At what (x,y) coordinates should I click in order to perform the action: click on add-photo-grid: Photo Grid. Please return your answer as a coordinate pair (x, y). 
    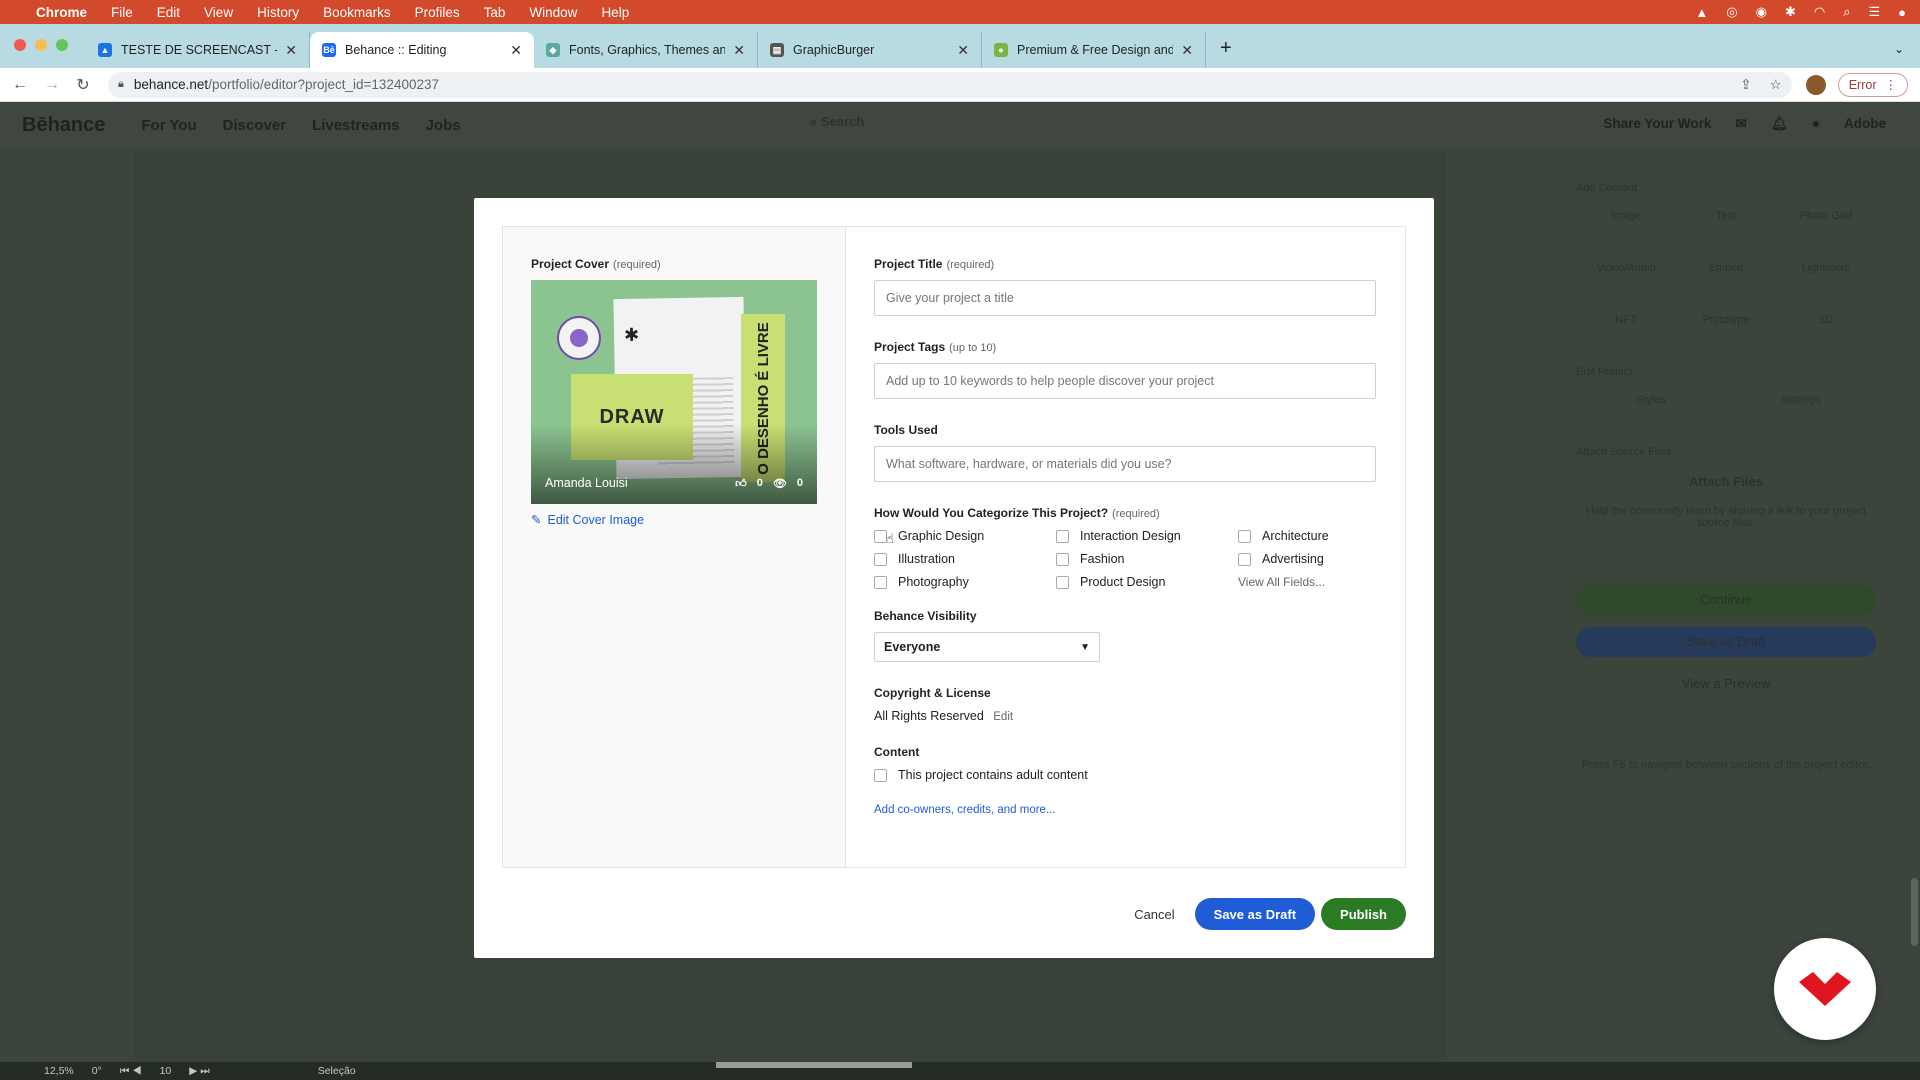
    Looking at the image, I should click on (1826, 216).